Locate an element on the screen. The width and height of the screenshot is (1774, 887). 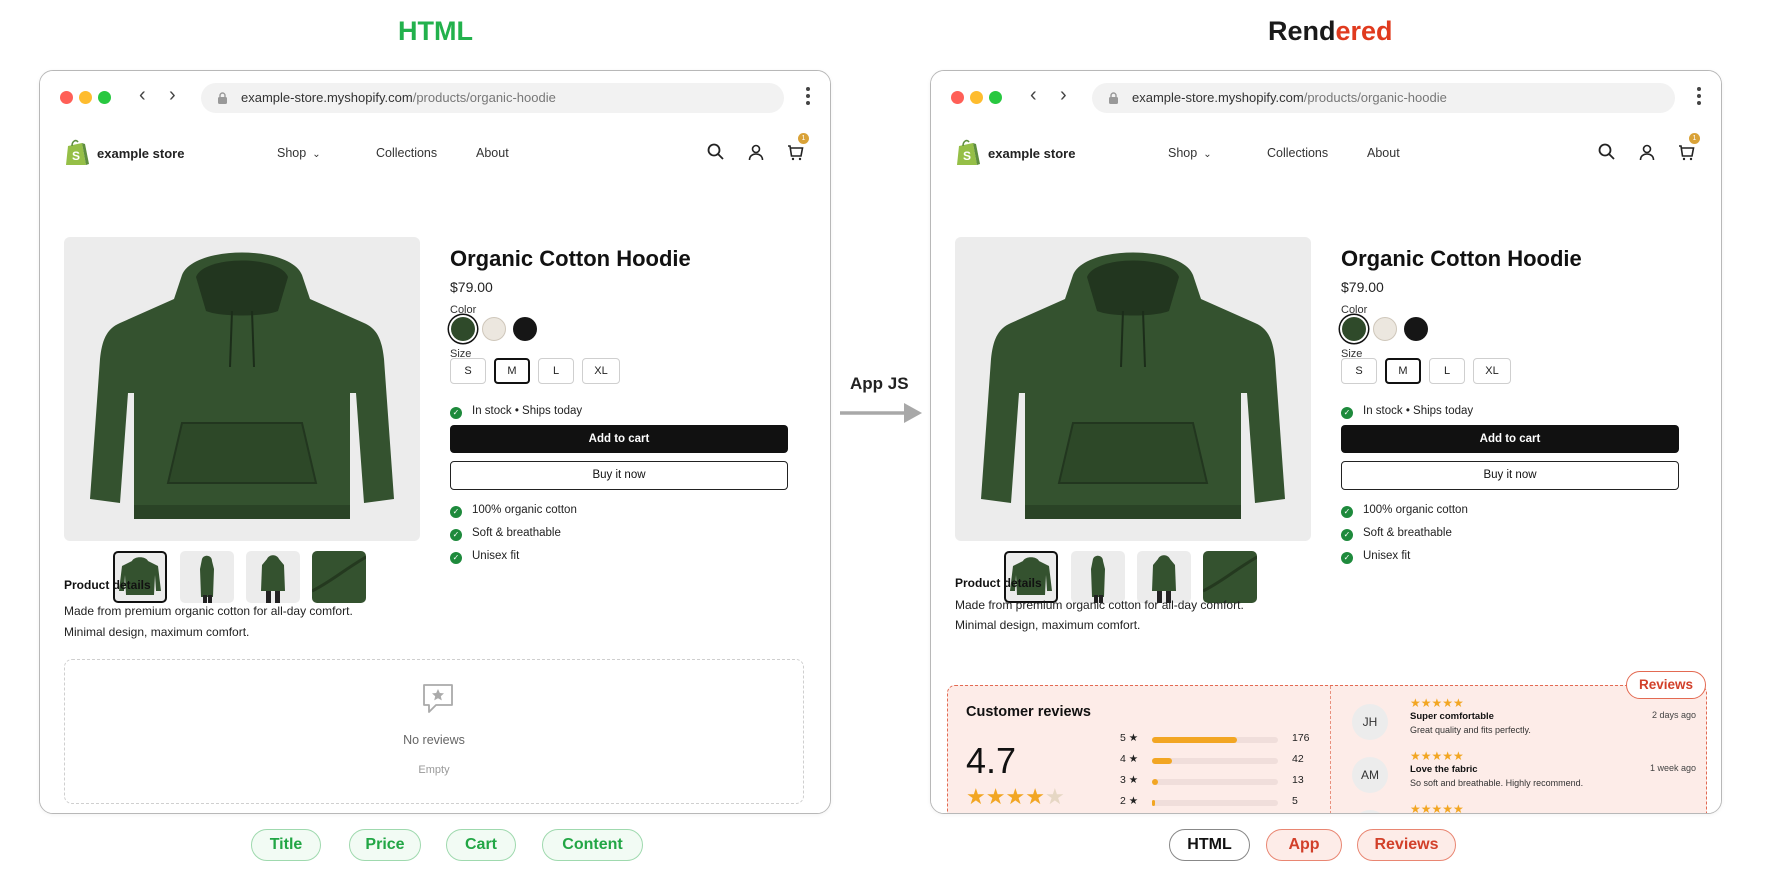
rating-bar-label: 3 ★ is located at coordinates (1129, 780).